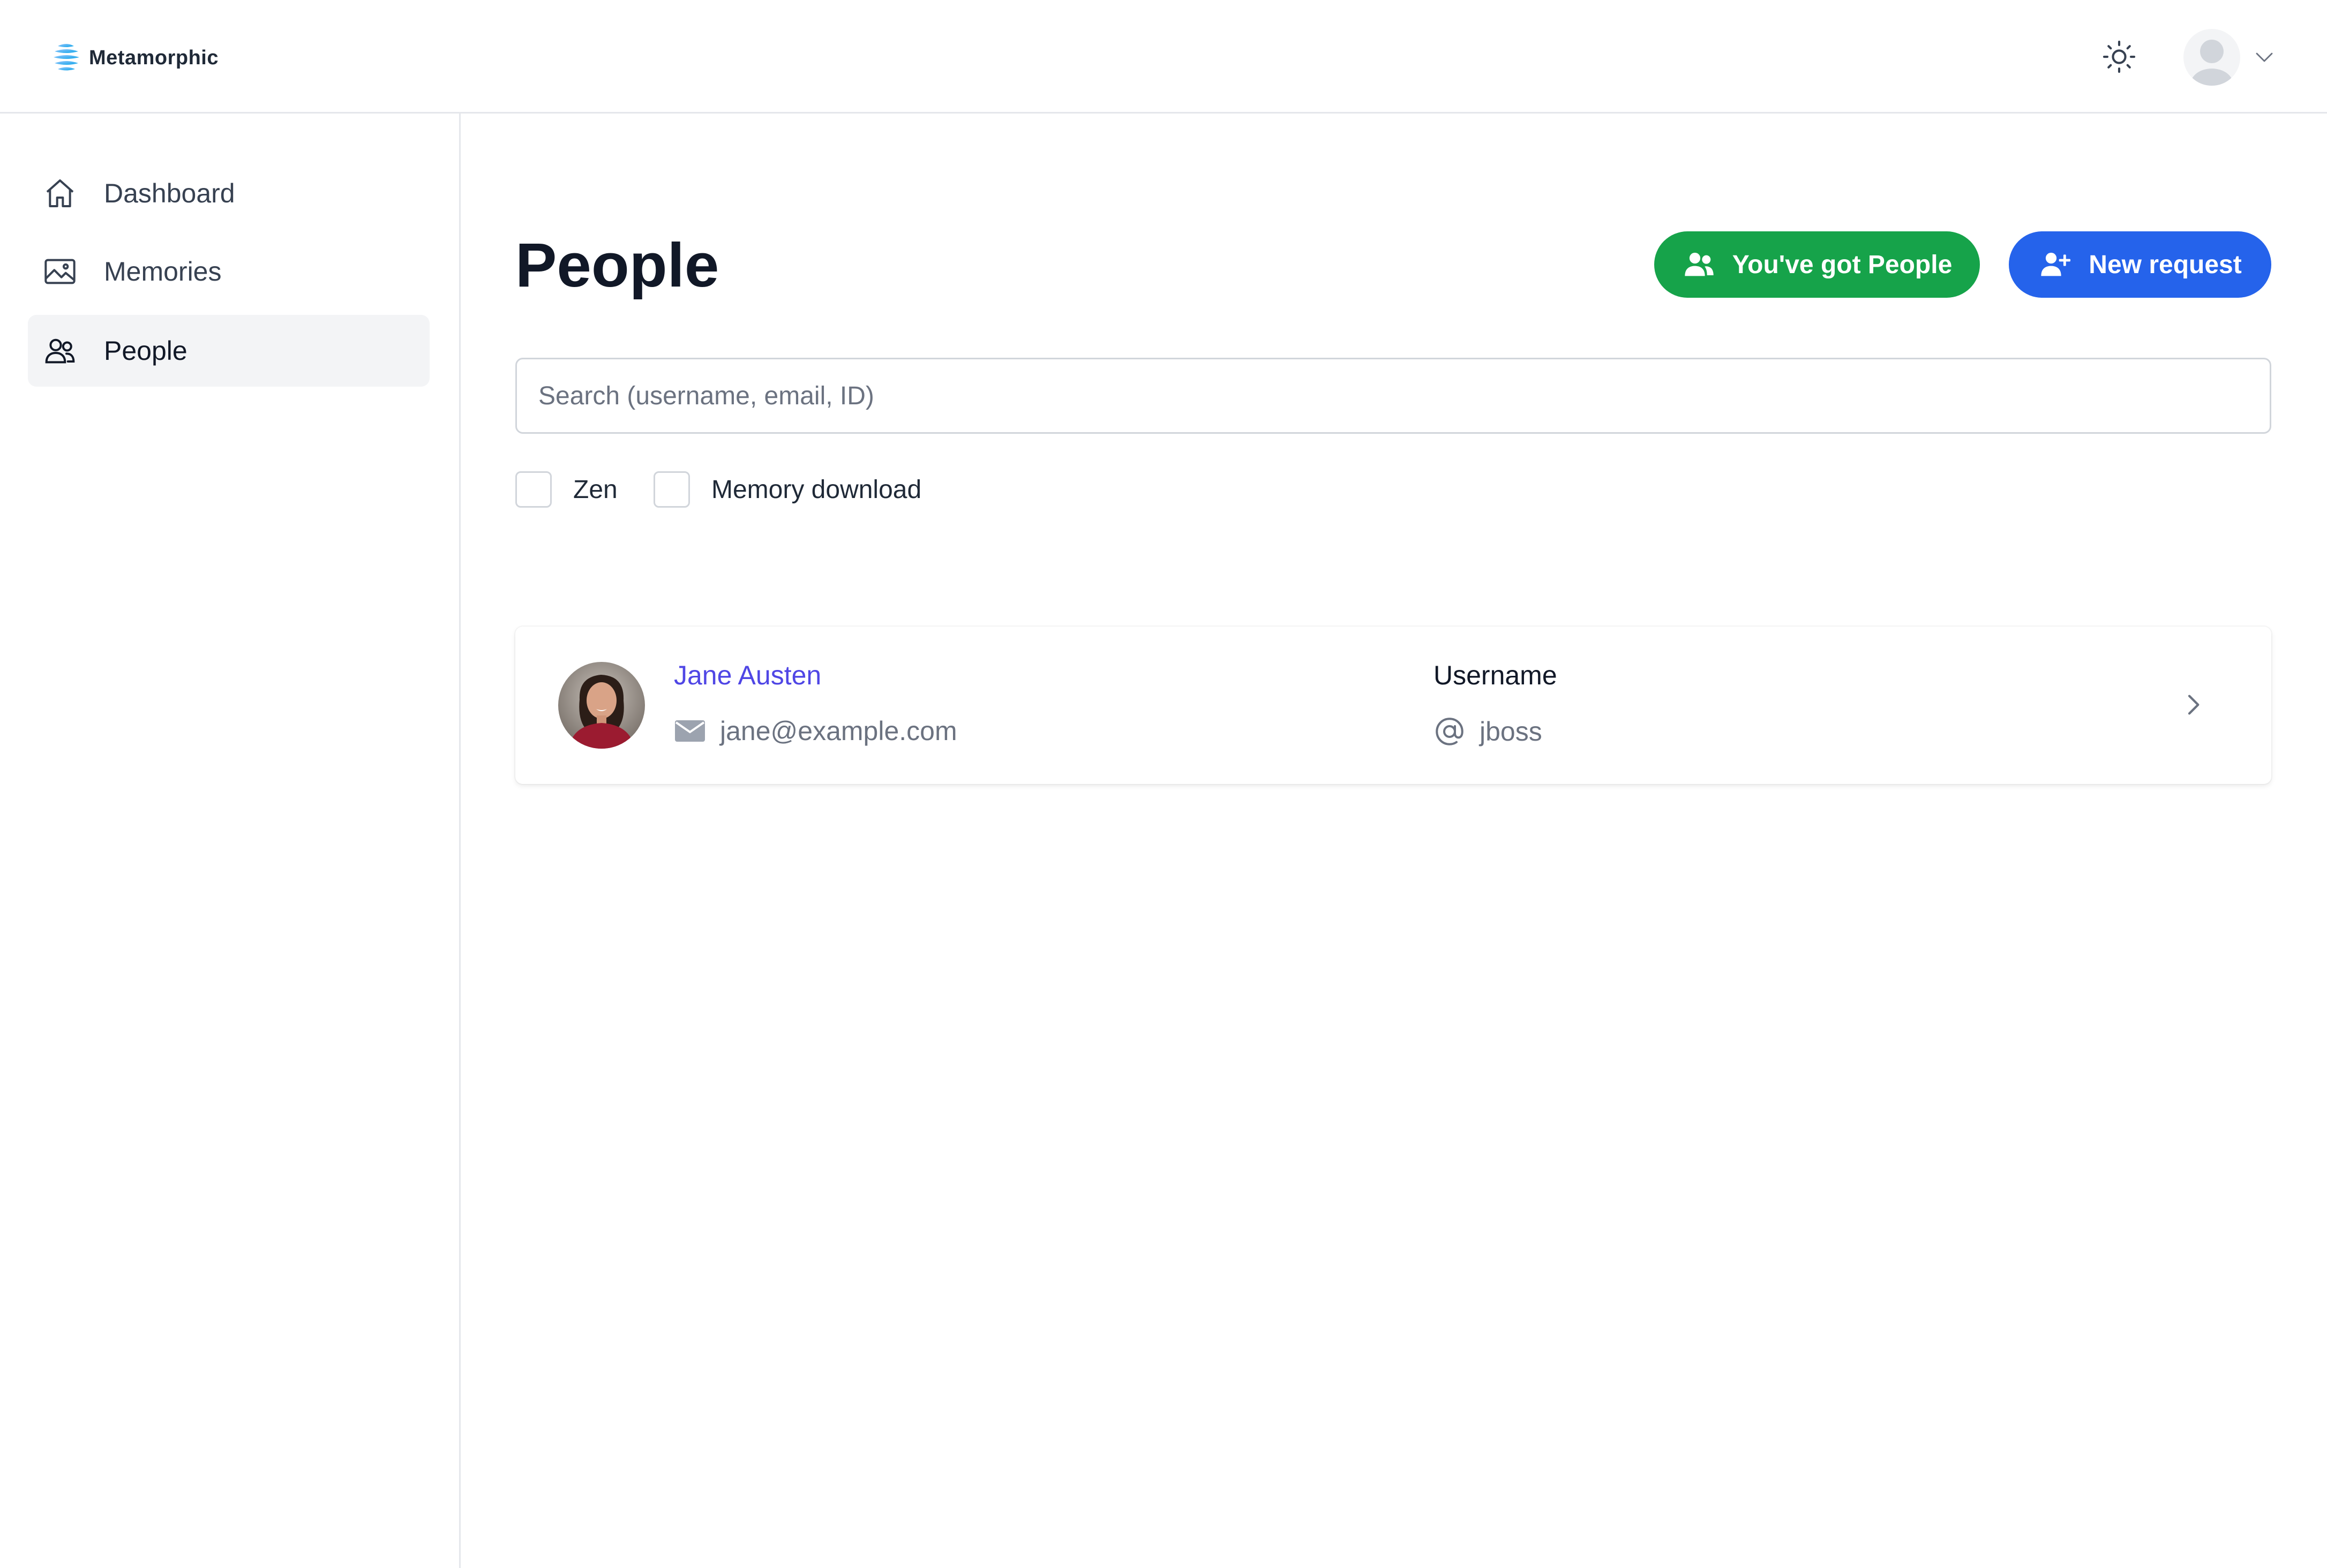 This screenshot has width=2327, height=1568. Describe the element at coordinates (838, 731) in the screenshot. I see `person-email: jane@example.com` at that location.